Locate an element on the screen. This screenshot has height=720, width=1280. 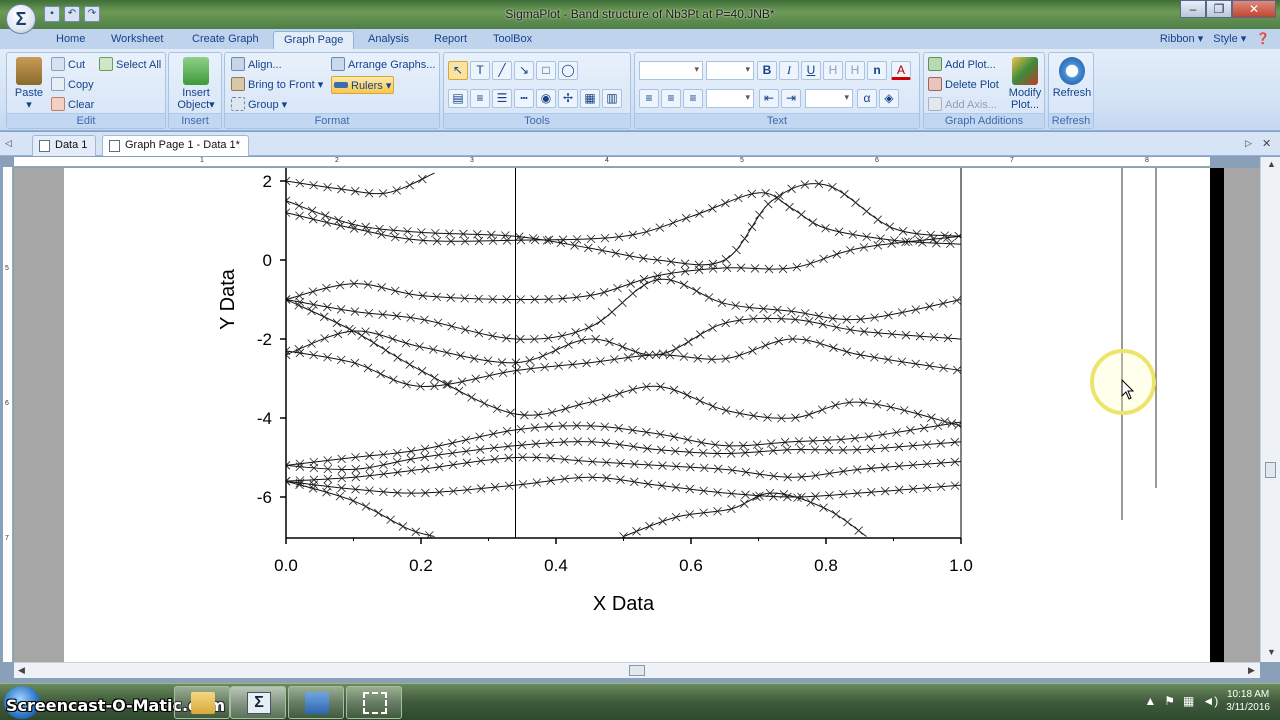
fill-color-icon: ◉ is located at coordinates (546, 98).